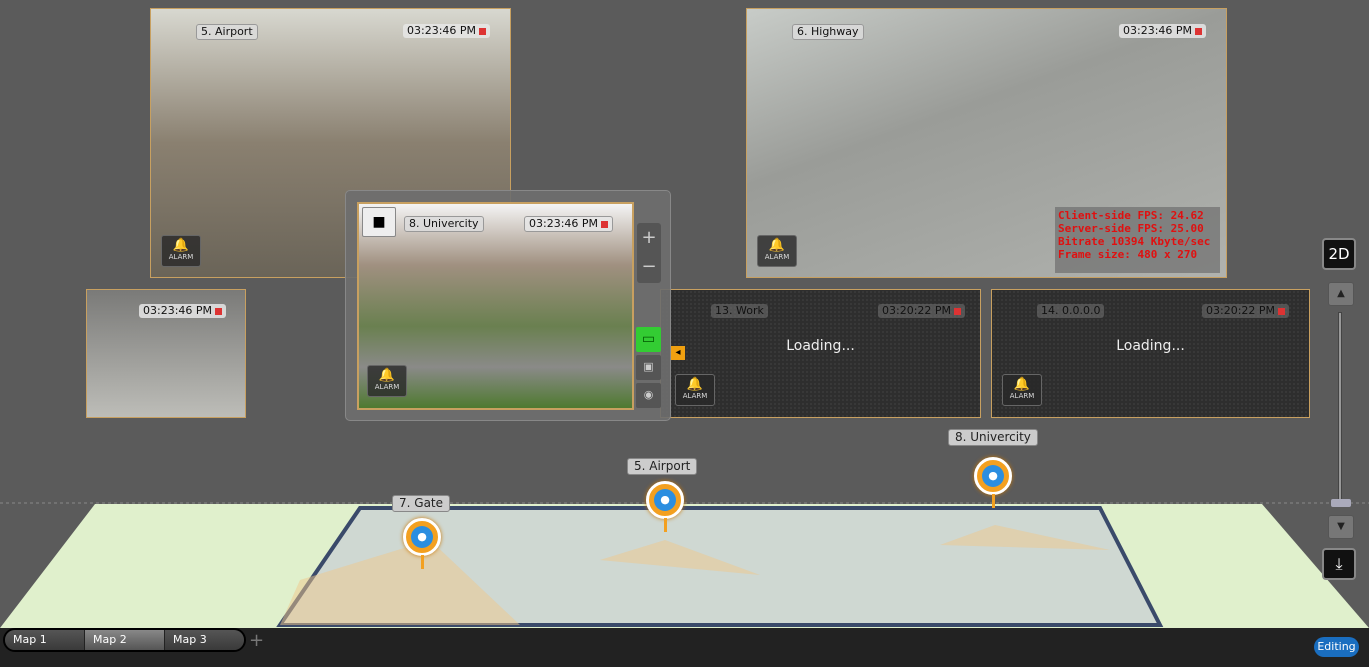 This screenshot has height=667, width=1369. I want to click on server-fps: Server-side FPS: 25.00, so click(1131, 228).